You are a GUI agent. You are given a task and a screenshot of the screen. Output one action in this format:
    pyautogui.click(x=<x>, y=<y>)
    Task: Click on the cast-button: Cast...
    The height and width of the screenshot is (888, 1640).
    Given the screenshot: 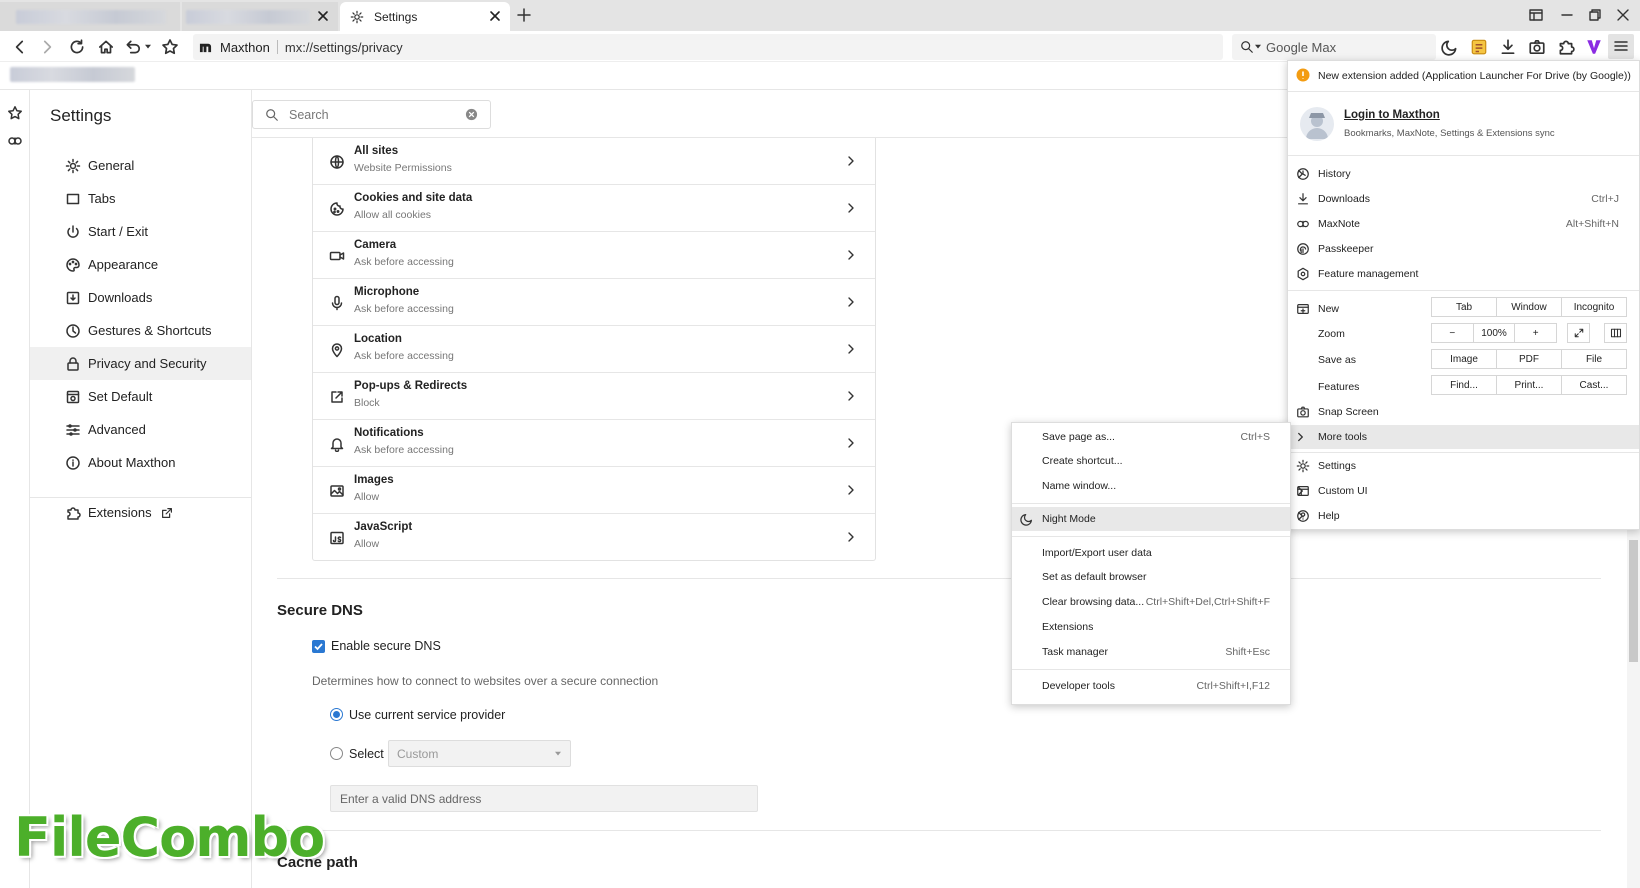 What is the action you would take?
    pyautogui.click(x=1594, y=385)
    